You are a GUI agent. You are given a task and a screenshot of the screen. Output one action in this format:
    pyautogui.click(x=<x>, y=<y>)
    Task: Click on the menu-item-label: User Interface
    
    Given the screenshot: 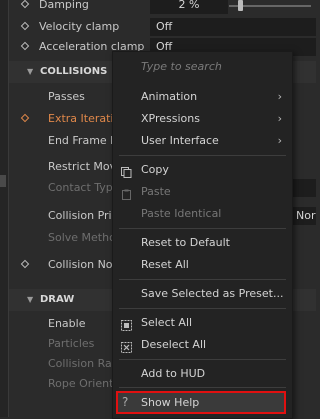 What is the action you would take?
    pyautogui.click(x=180, y=140)
    